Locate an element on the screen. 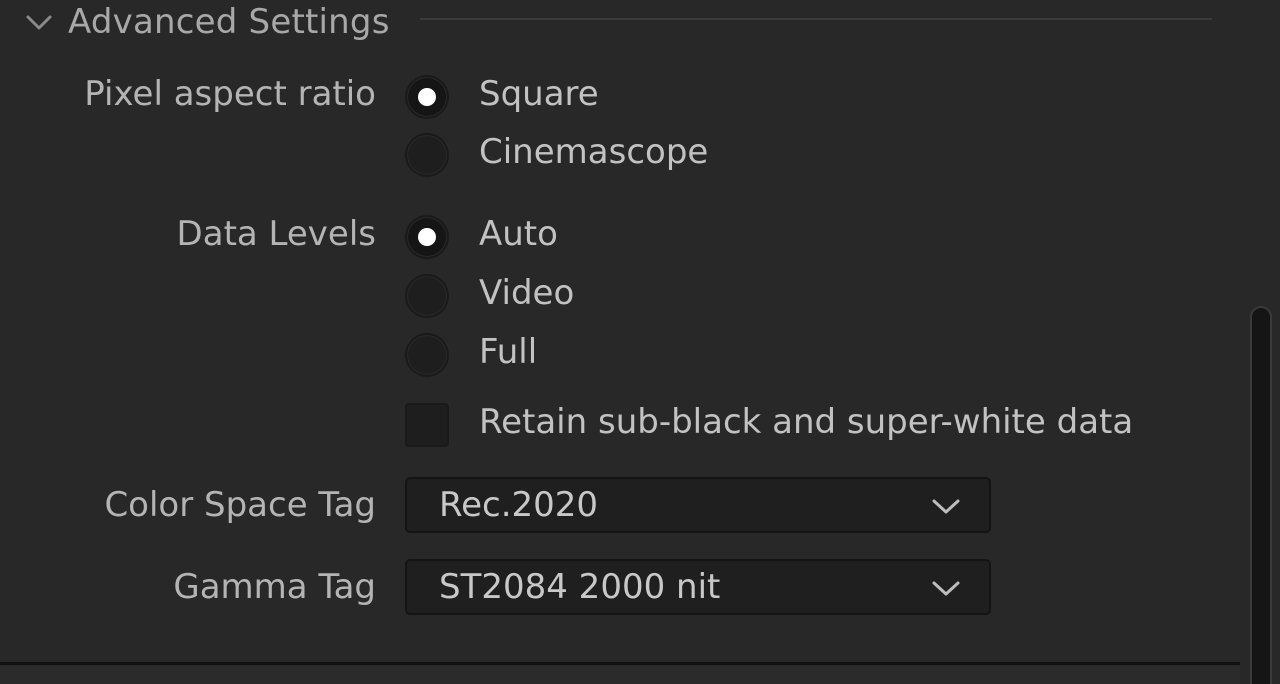  retain-sub-black-label: Retain sub-black and super-white data is located at coordinates (806, 422).